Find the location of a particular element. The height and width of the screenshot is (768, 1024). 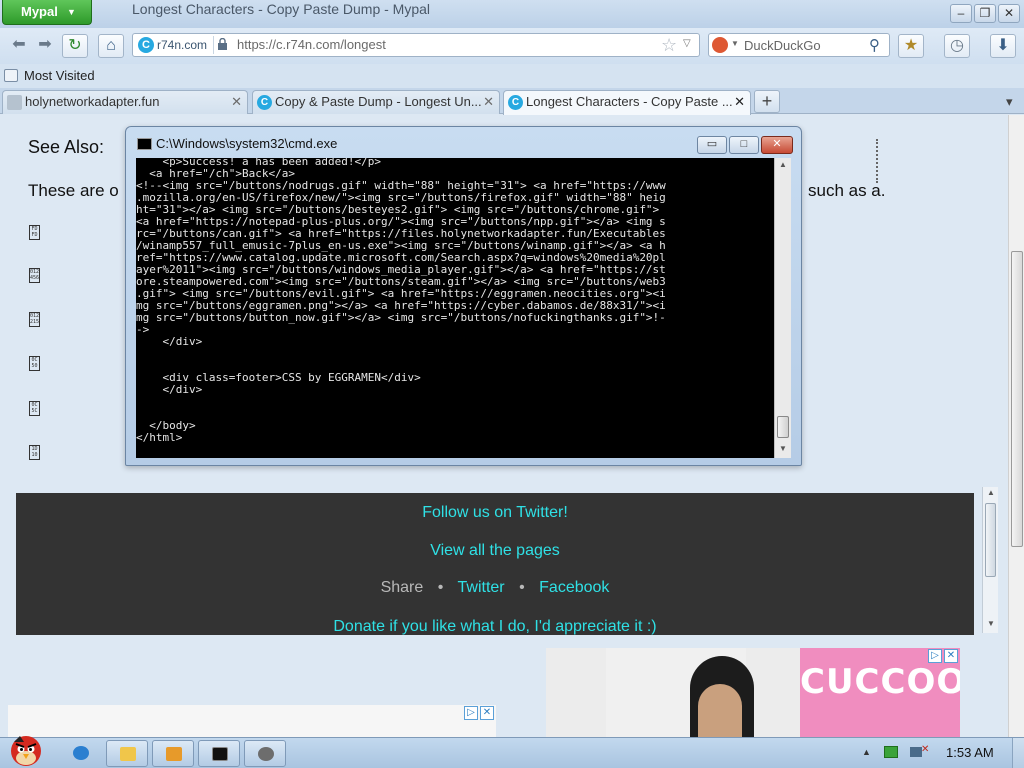

intro-text: These are o is located at coordinates (73, 190).